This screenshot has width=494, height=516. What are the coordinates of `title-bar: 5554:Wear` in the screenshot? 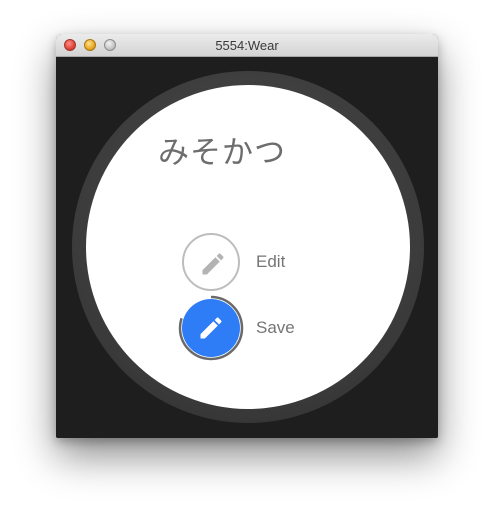 It's located at (247, 45).